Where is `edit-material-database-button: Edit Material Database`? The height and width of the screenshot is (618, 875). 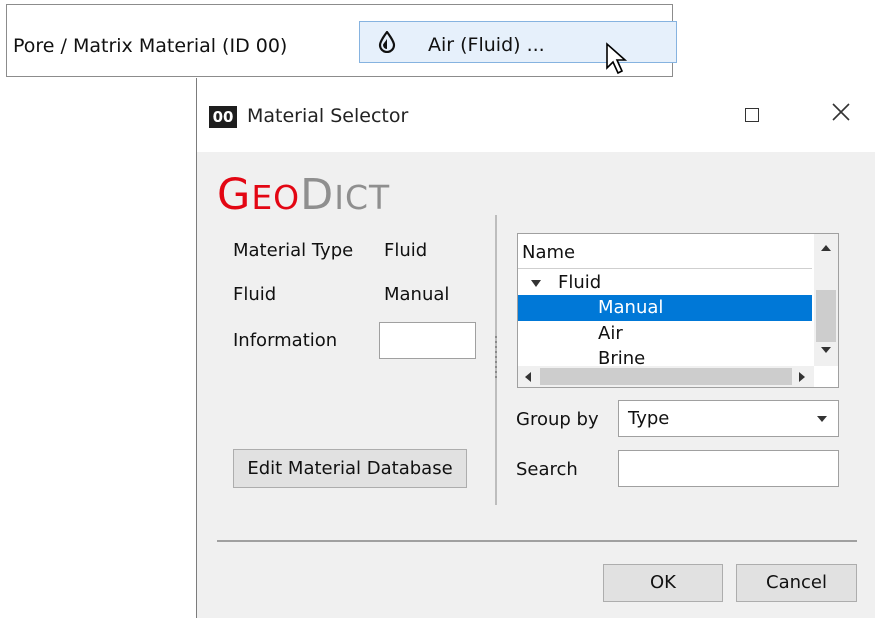 edit-material-database-button: Edit Material Database is located at coordinates (350, 468).